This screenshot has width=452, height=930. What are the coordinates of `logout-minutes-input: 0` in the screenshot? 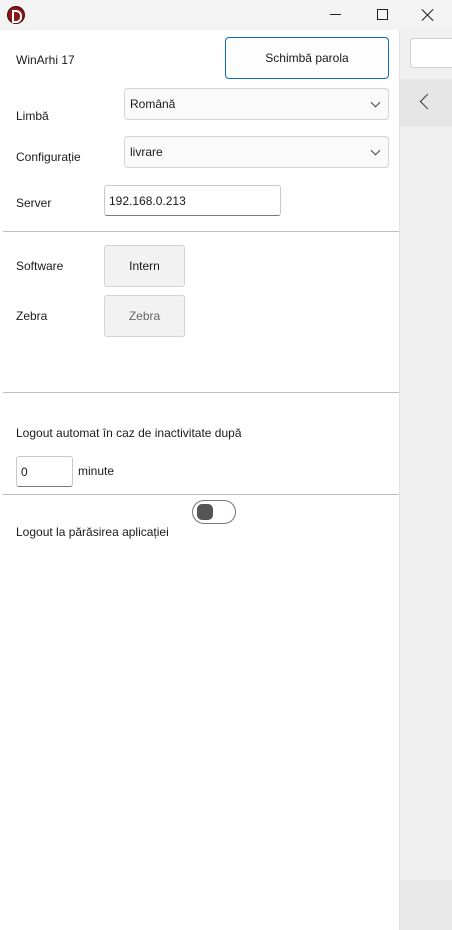 It's located at (44, 471).